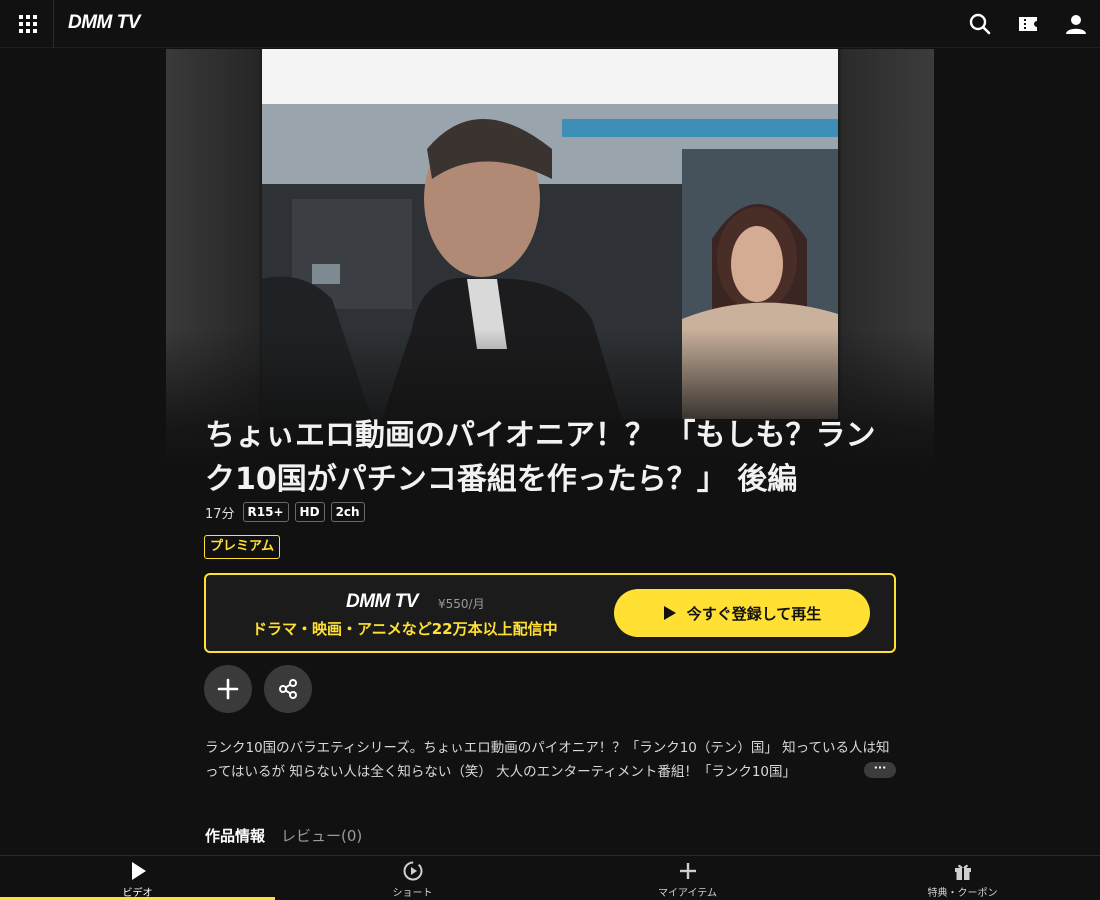  What do you see at coordinates (962, 893) in the screenshot?
I see `nav-label: 特典・クーポン` at bounding box center [962, 893].